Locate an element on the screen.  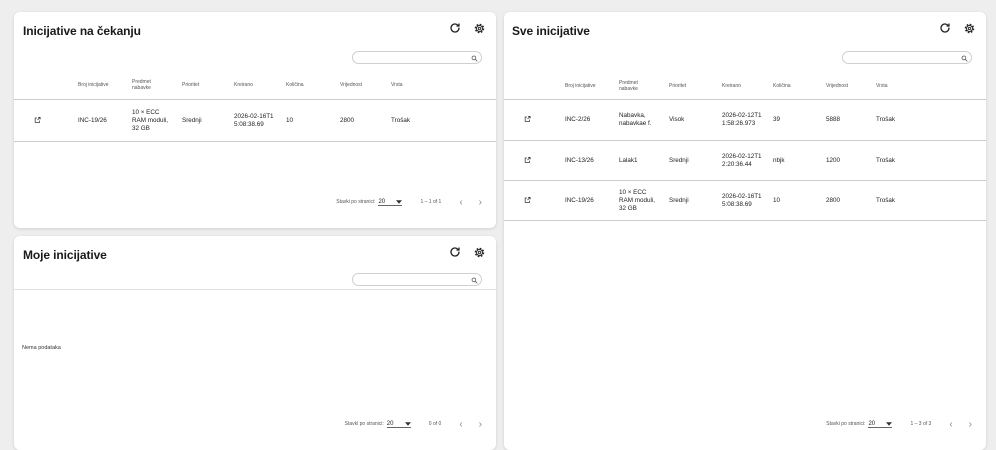
paginator: Stavki po stranici: 20 1 – 1 of 1 ‹ › is located at coordinates (409, 202).